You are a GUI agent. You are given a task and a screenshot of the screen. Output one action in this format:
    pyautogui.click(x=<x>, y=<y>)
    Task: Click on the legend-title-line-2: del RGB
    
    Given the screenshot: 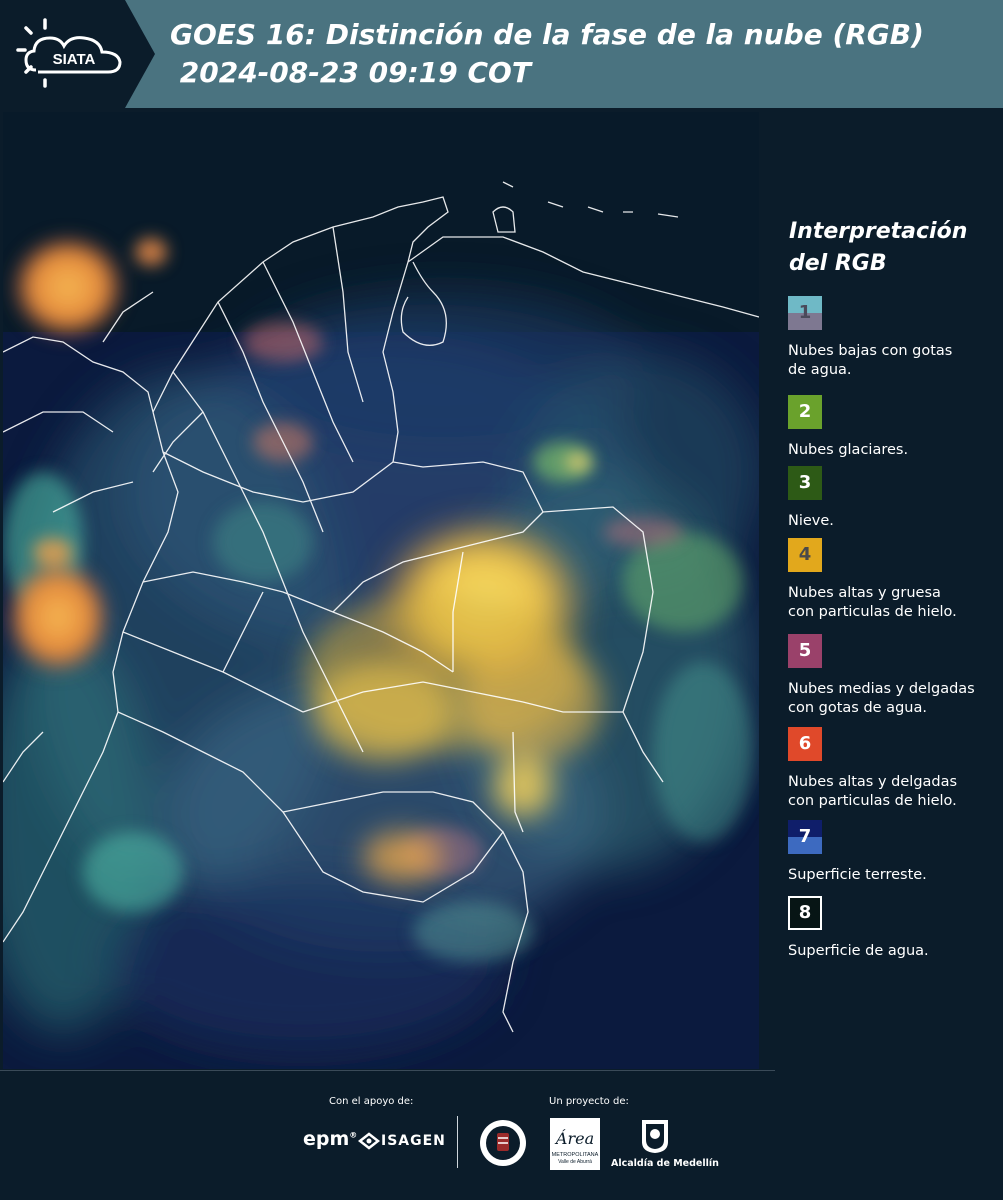 What is the action you would take?
    pyautogui.click(x=838, y=263)
    